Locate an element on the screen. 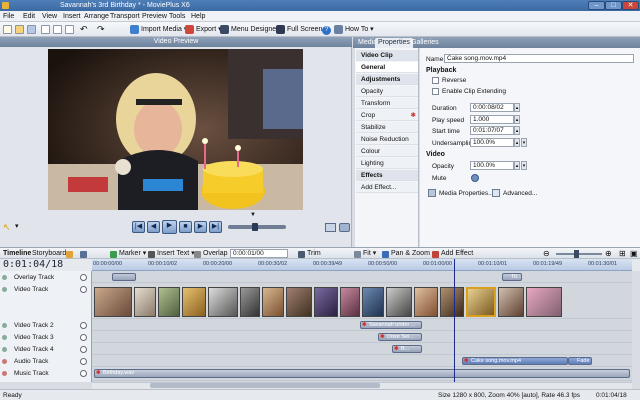 This screenshot has width=640, height=400. start-time-spinner: ▴ is located at coordinates (517, 130).